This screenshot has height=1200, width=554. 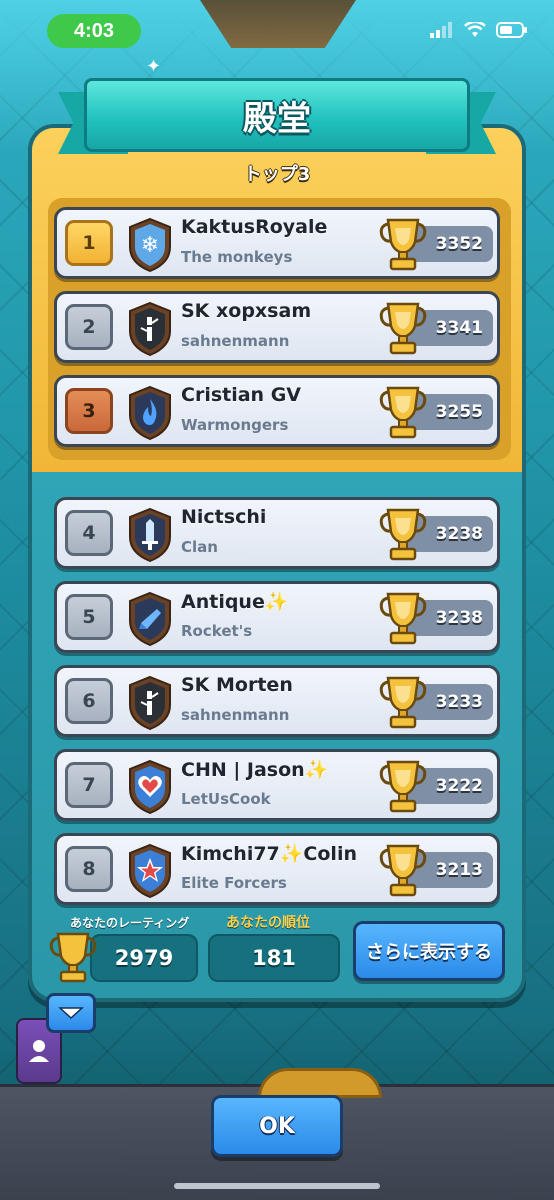 I want to click on your-rating-box: 2979, so click(x=144, y=958).